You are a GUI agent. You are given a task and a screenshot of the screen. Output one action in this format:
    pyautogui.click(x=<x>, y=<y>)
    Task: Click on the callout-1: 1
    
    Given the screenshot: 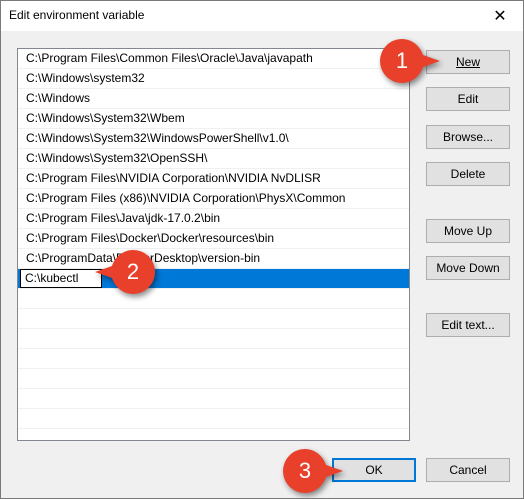 What is the action you would take?
    pyautogui.click(x=410, y=61)
    